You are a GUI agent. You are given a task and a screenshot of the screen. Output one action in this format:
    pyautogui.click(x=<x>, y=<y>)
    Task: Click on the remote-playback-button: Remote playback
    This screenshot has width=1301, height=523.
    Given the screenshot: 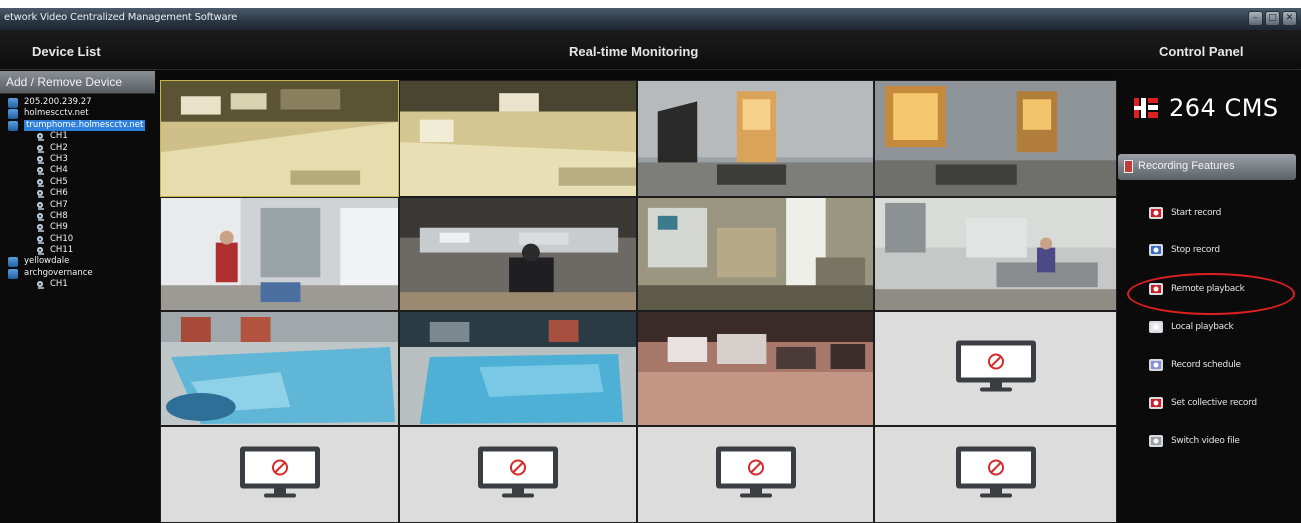 What is the action you would take?
    pyautogui.click(x=1196, y=289)
    